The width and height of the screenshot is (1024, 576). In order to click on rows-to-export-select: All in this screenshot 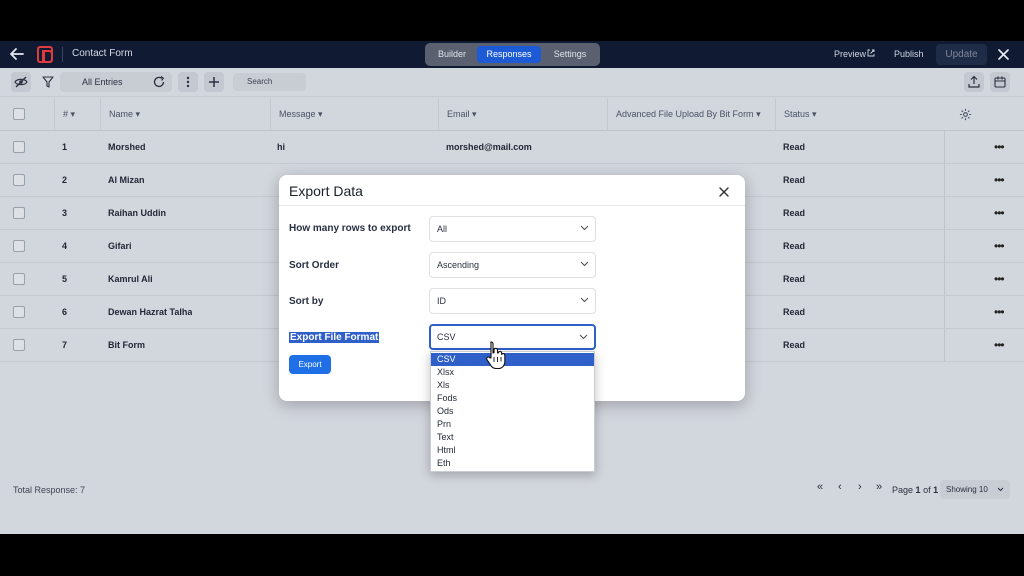, I will do `click(512, 229)`.